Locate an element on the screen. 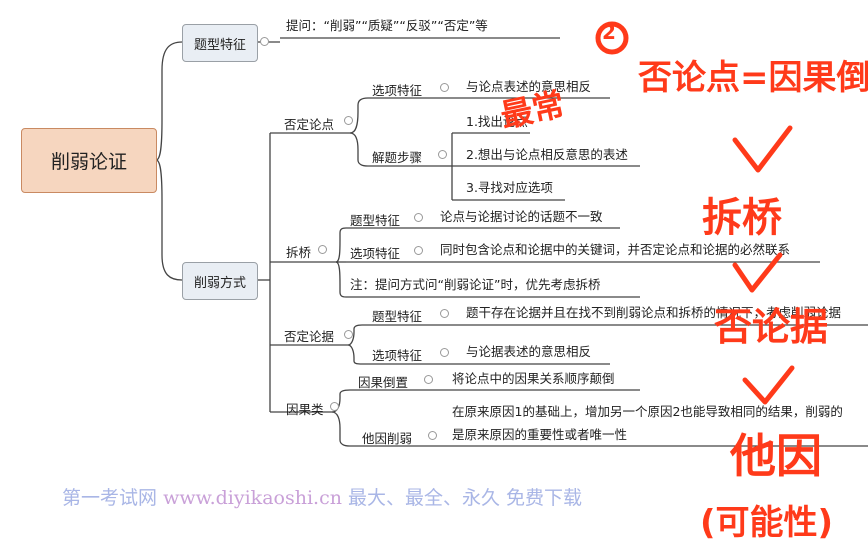 The width and height of the screenshot is (868, 554). annotation-circle-number: 2 is located at coordinates (609, 32).